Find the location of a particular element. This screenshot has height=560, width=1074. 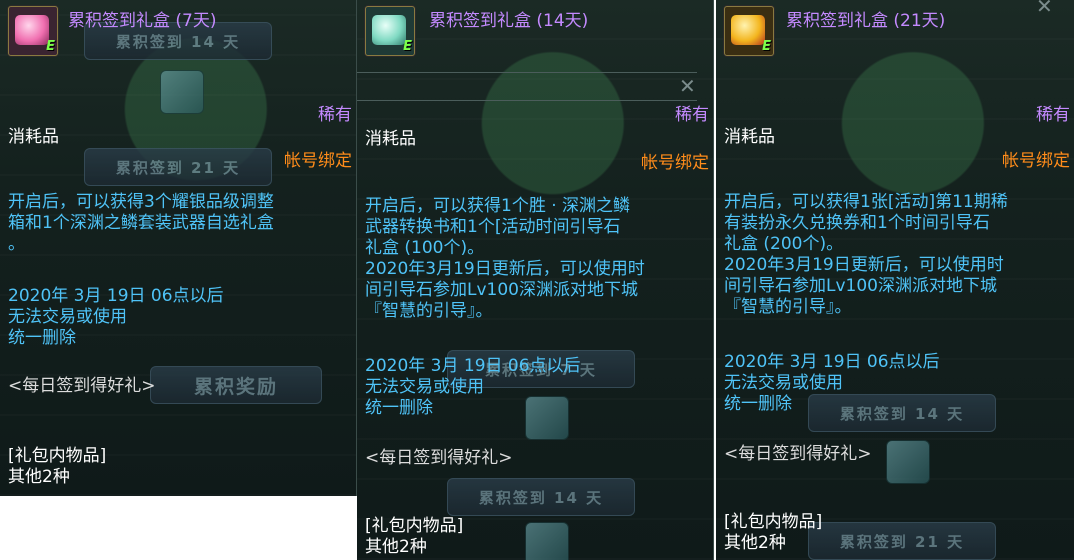

gift-box-teal-icon: E is located at coordinates (390, 31).